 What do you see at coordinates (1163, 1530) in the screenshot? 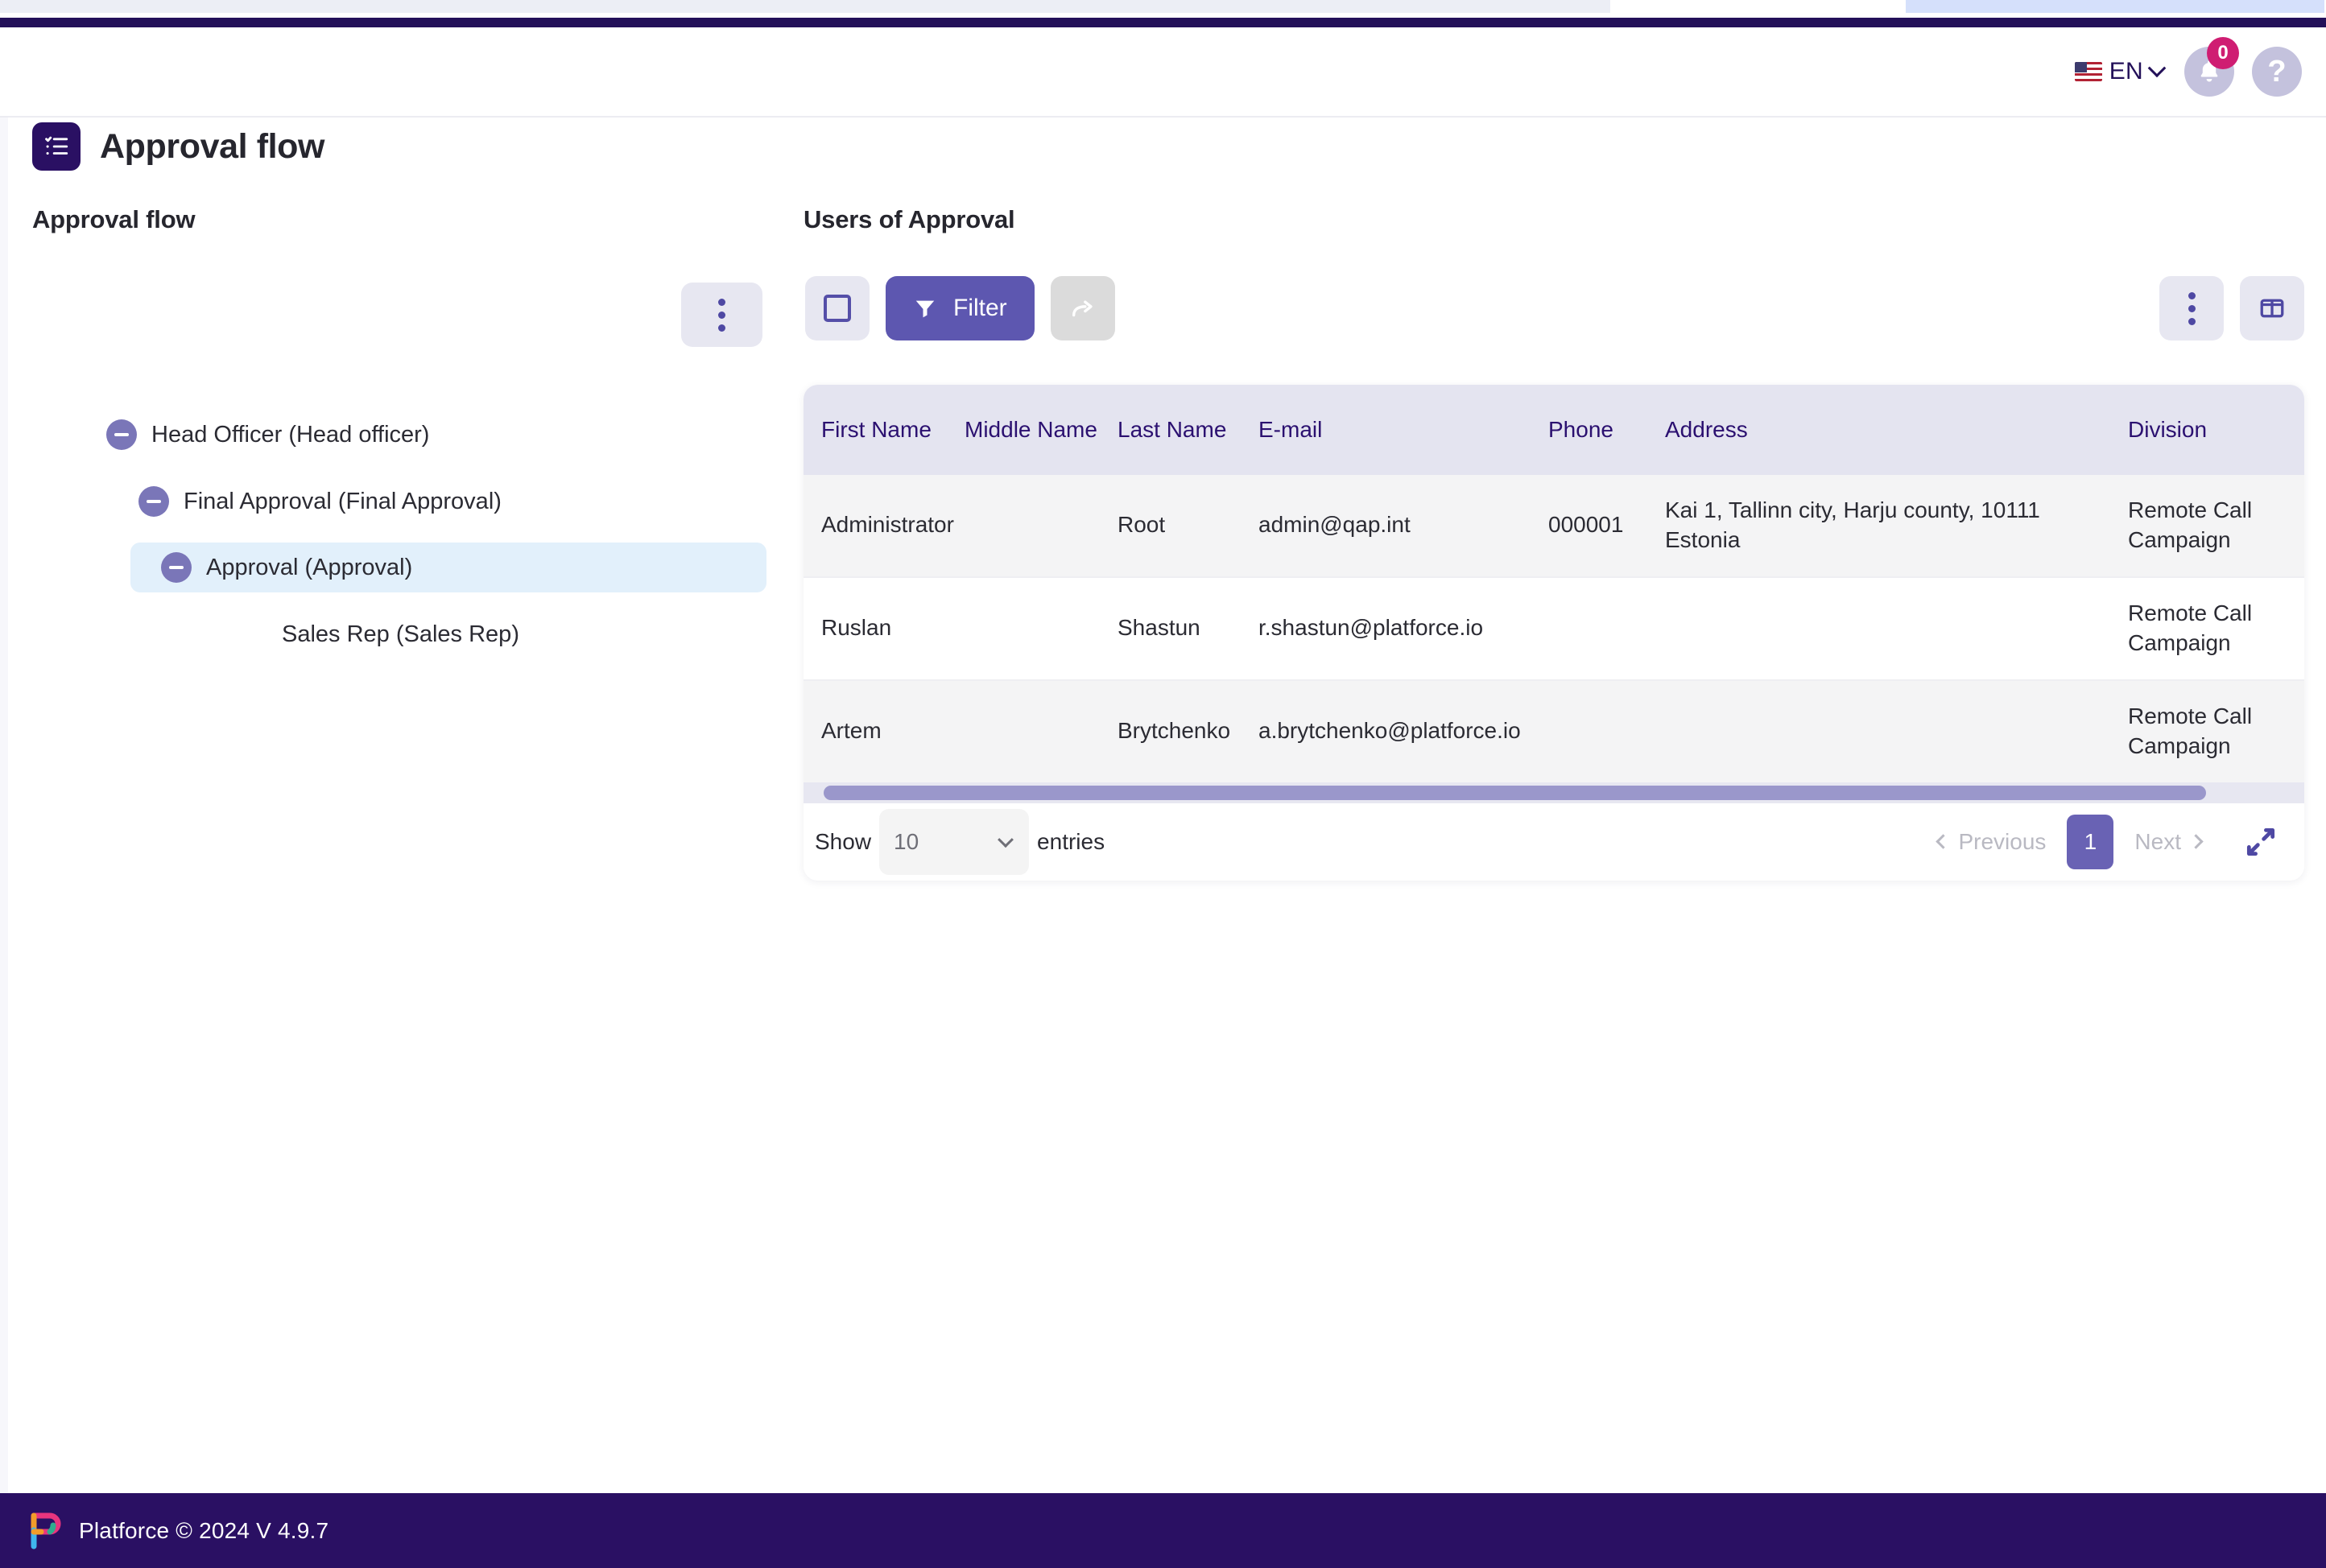
I see `app-footer: Platforce © 2024 V 4.9.7` at bounding box center [1163, 1530].